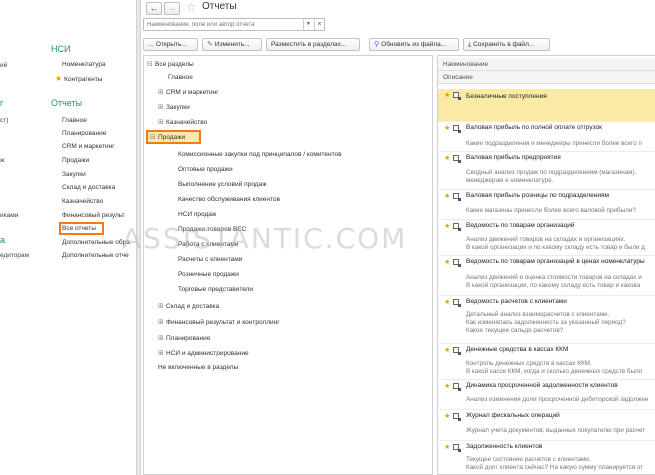  What do you see at coordinates (82, 201) in the screenshot?
I see `nav-link-treasury: Казначейство` at bounding box center [82, 201].